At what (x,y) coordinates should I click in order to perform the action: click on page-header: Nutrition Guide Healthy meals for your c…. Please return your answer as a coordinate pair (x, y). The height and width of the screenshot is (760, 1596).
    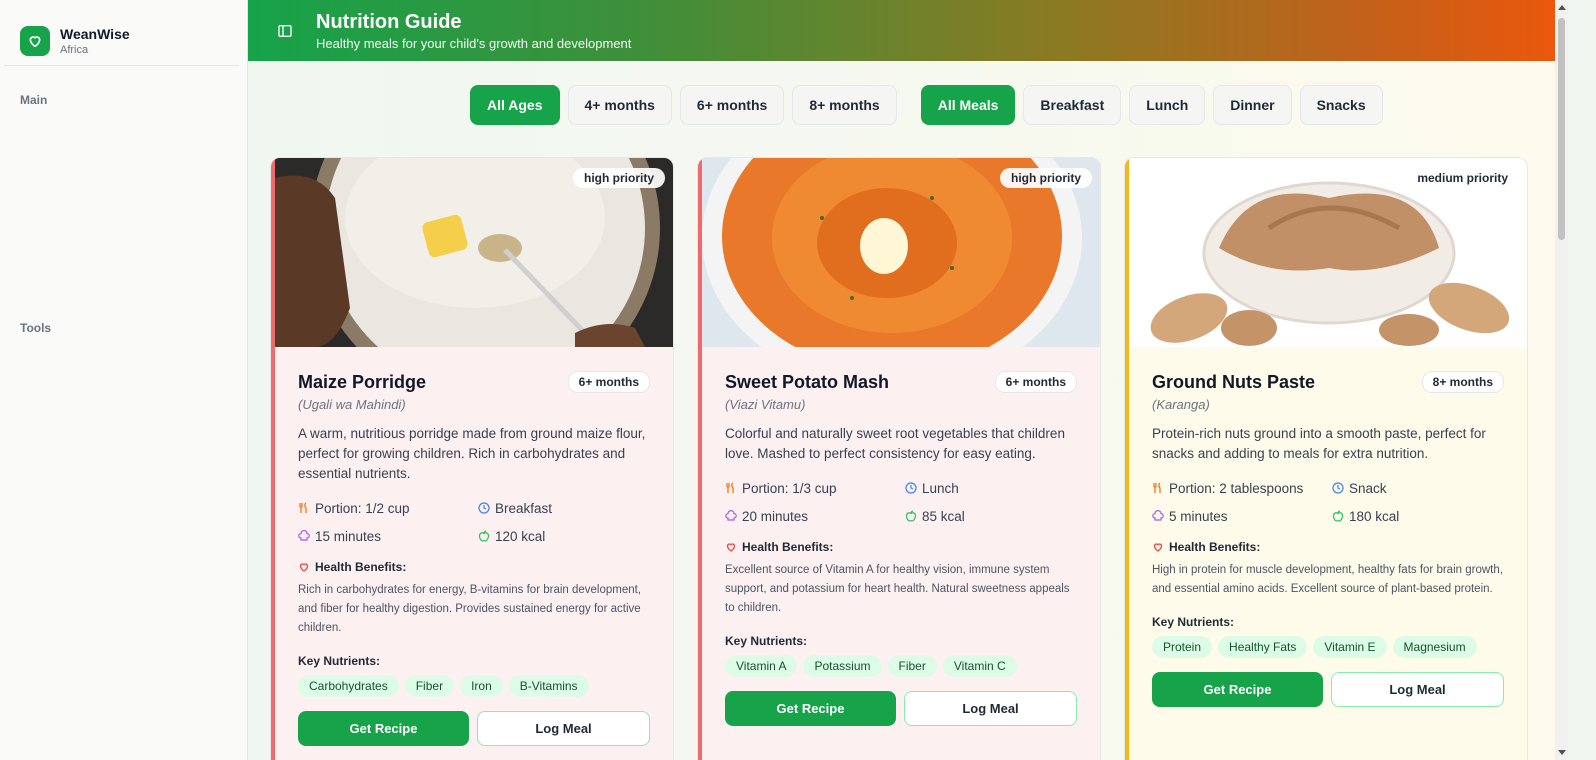
    Looking at the image, I should click on (901, 30).